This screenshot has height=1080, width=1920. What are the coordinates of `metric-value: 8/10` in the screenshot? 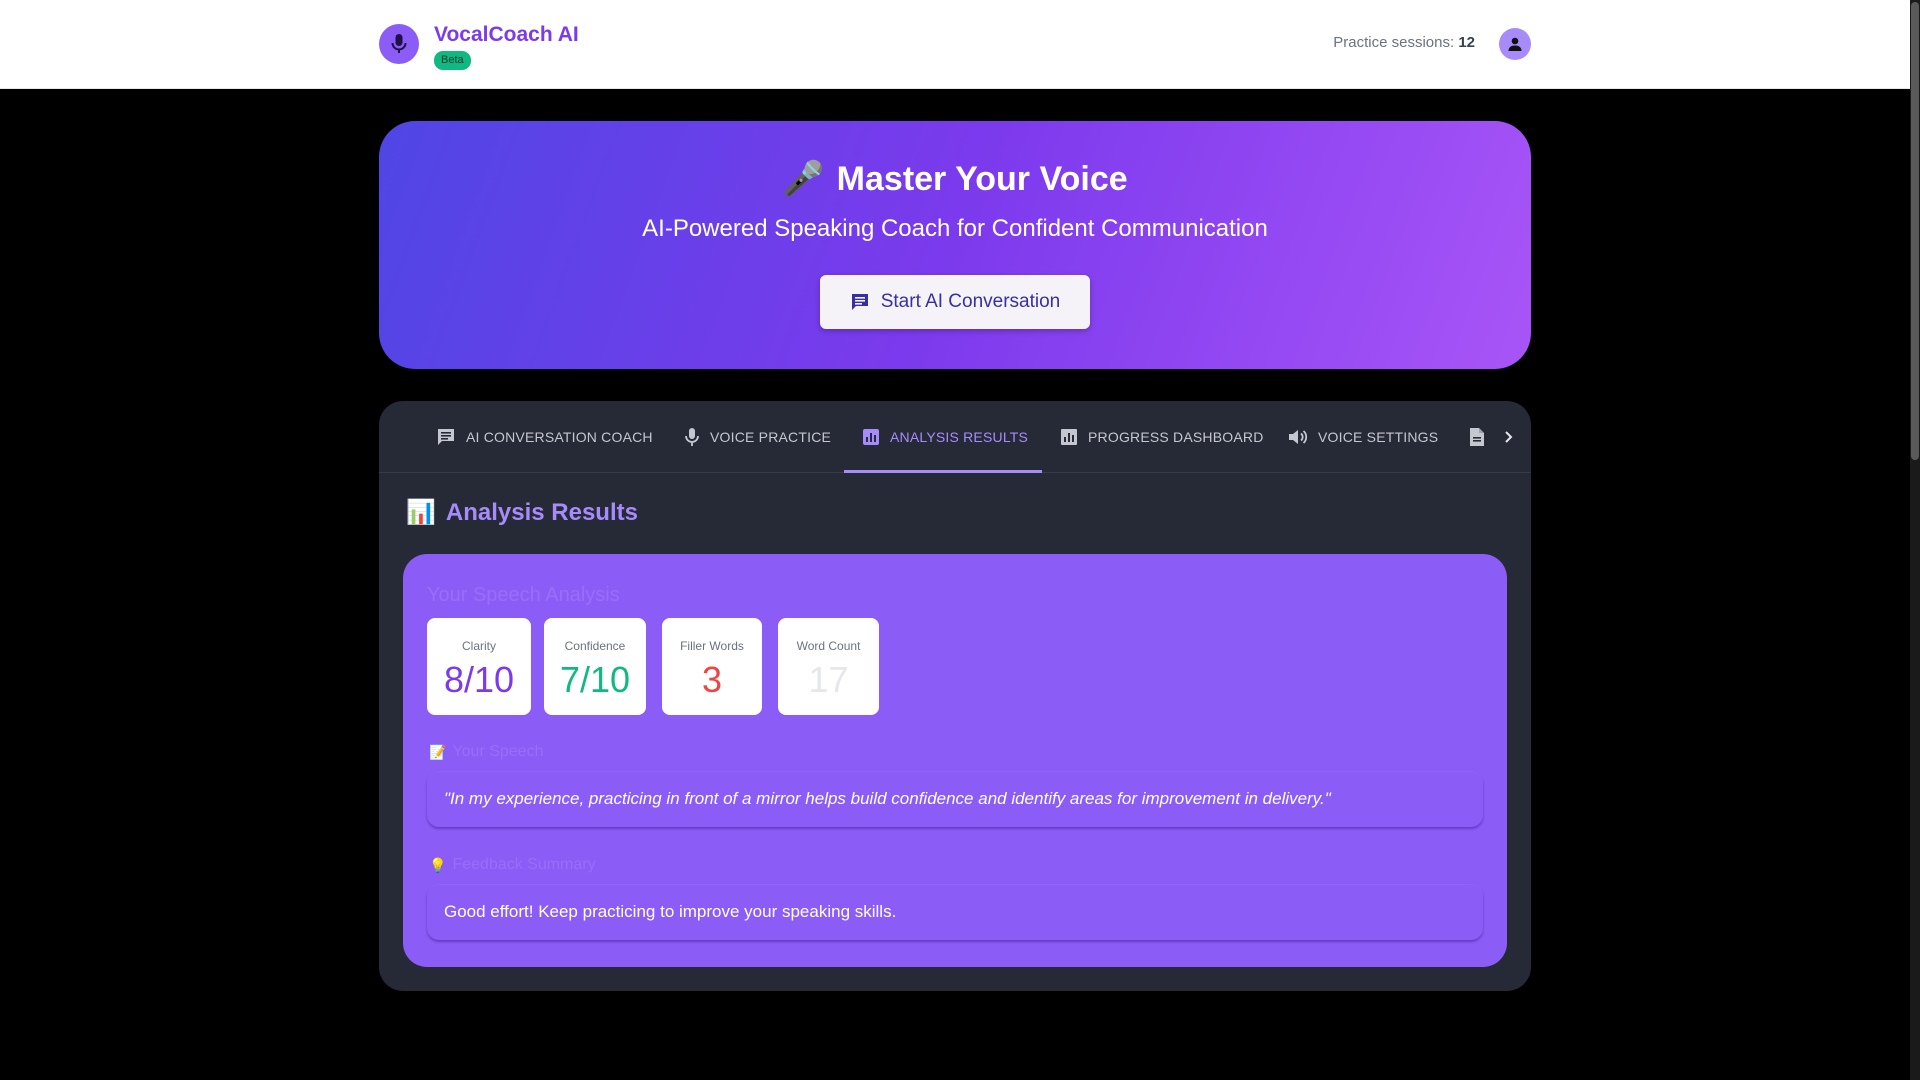 It's located at (479, 679).